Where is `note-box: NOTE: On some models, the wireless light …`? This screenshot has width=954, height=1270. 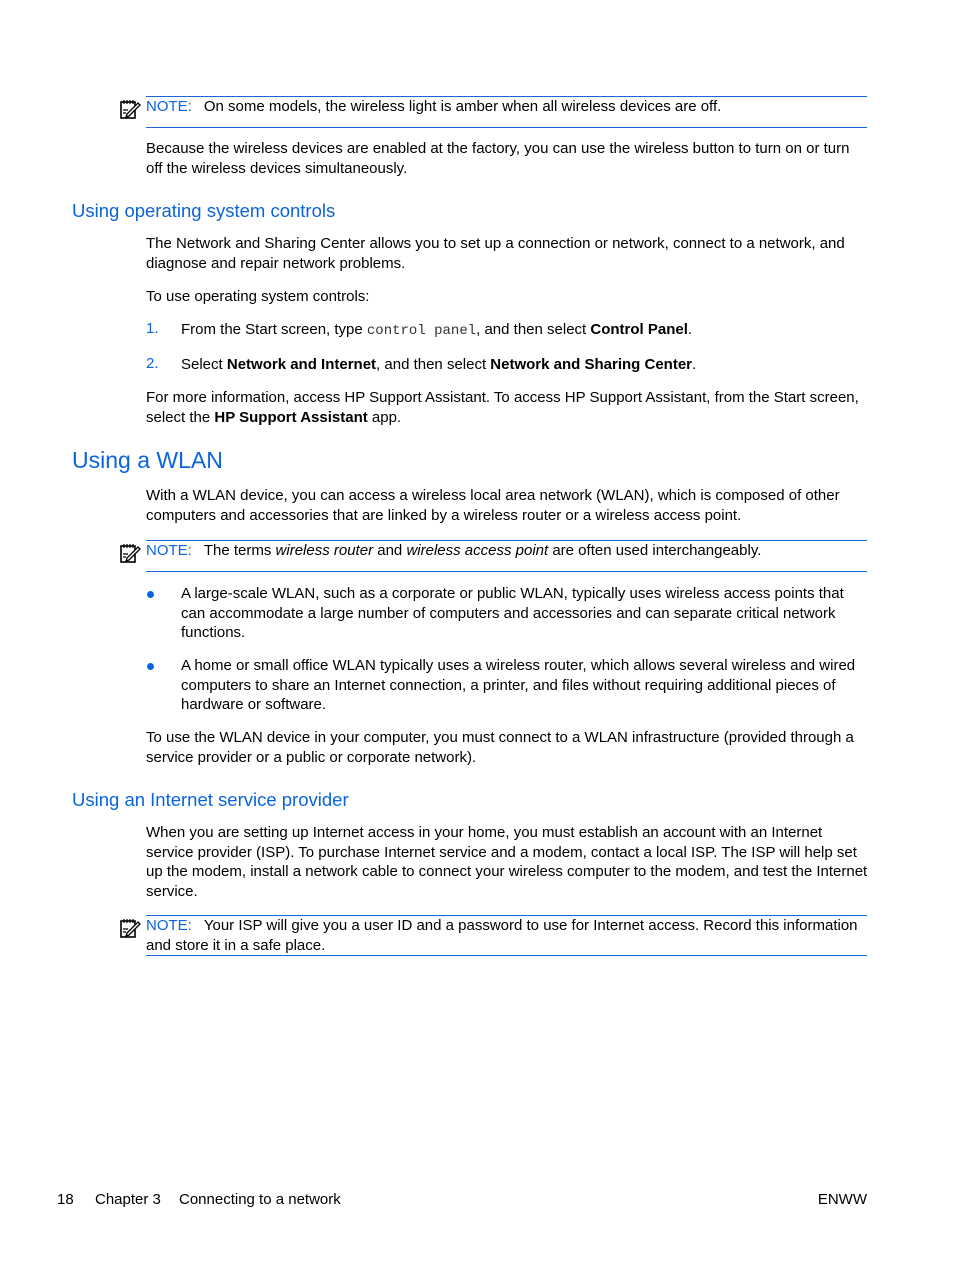
note-box: NOTE: On some models, the wireless light … is located at coordinates (493, 112).